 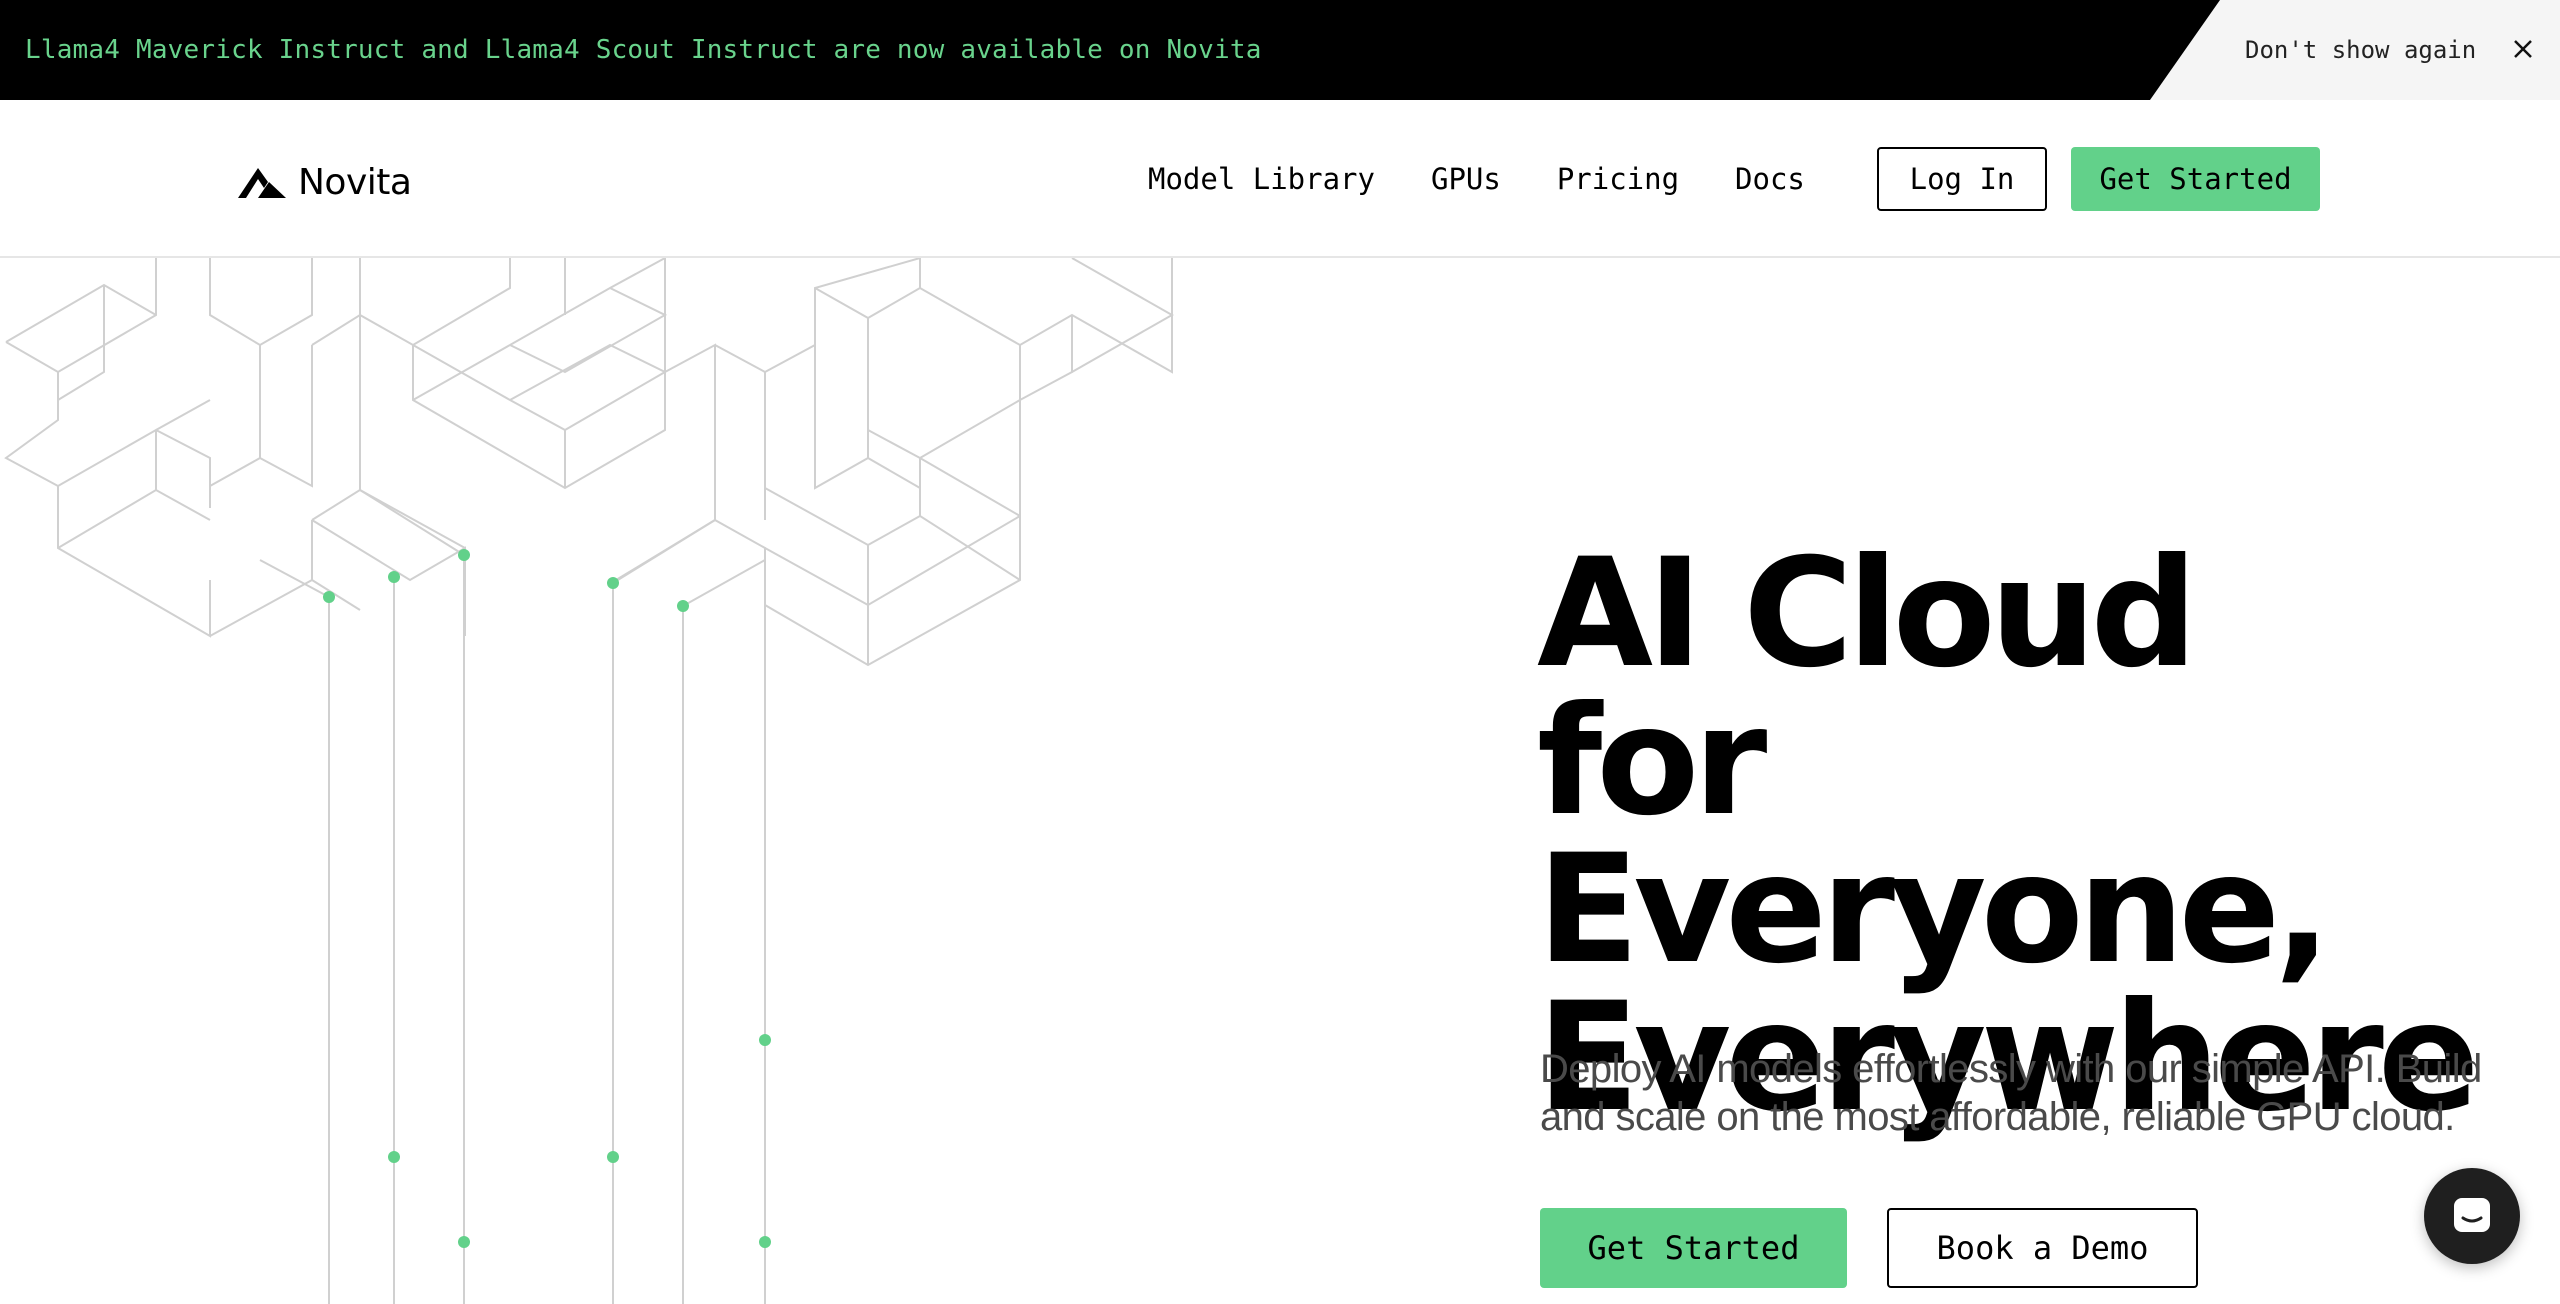 What do you see at coordinates (1261, 179) in the screenshot?
I see `nav-link-model-library: Model Library` at bounding box center [1261, 179].